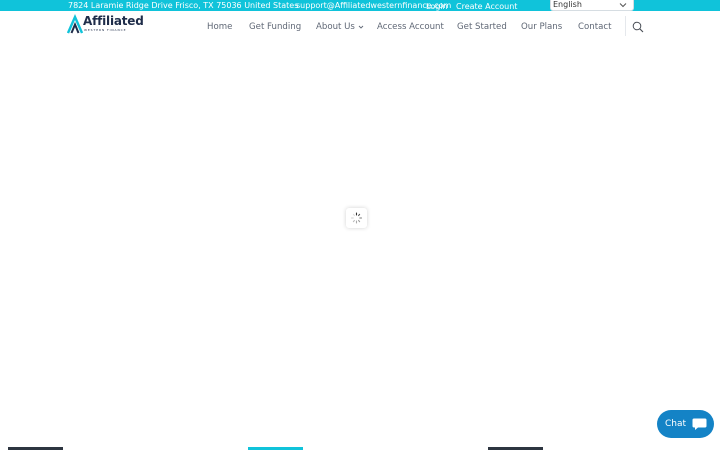 The width and height of the screenshot is (720, 450). I want to click on nav-divider, so click(625, 26).